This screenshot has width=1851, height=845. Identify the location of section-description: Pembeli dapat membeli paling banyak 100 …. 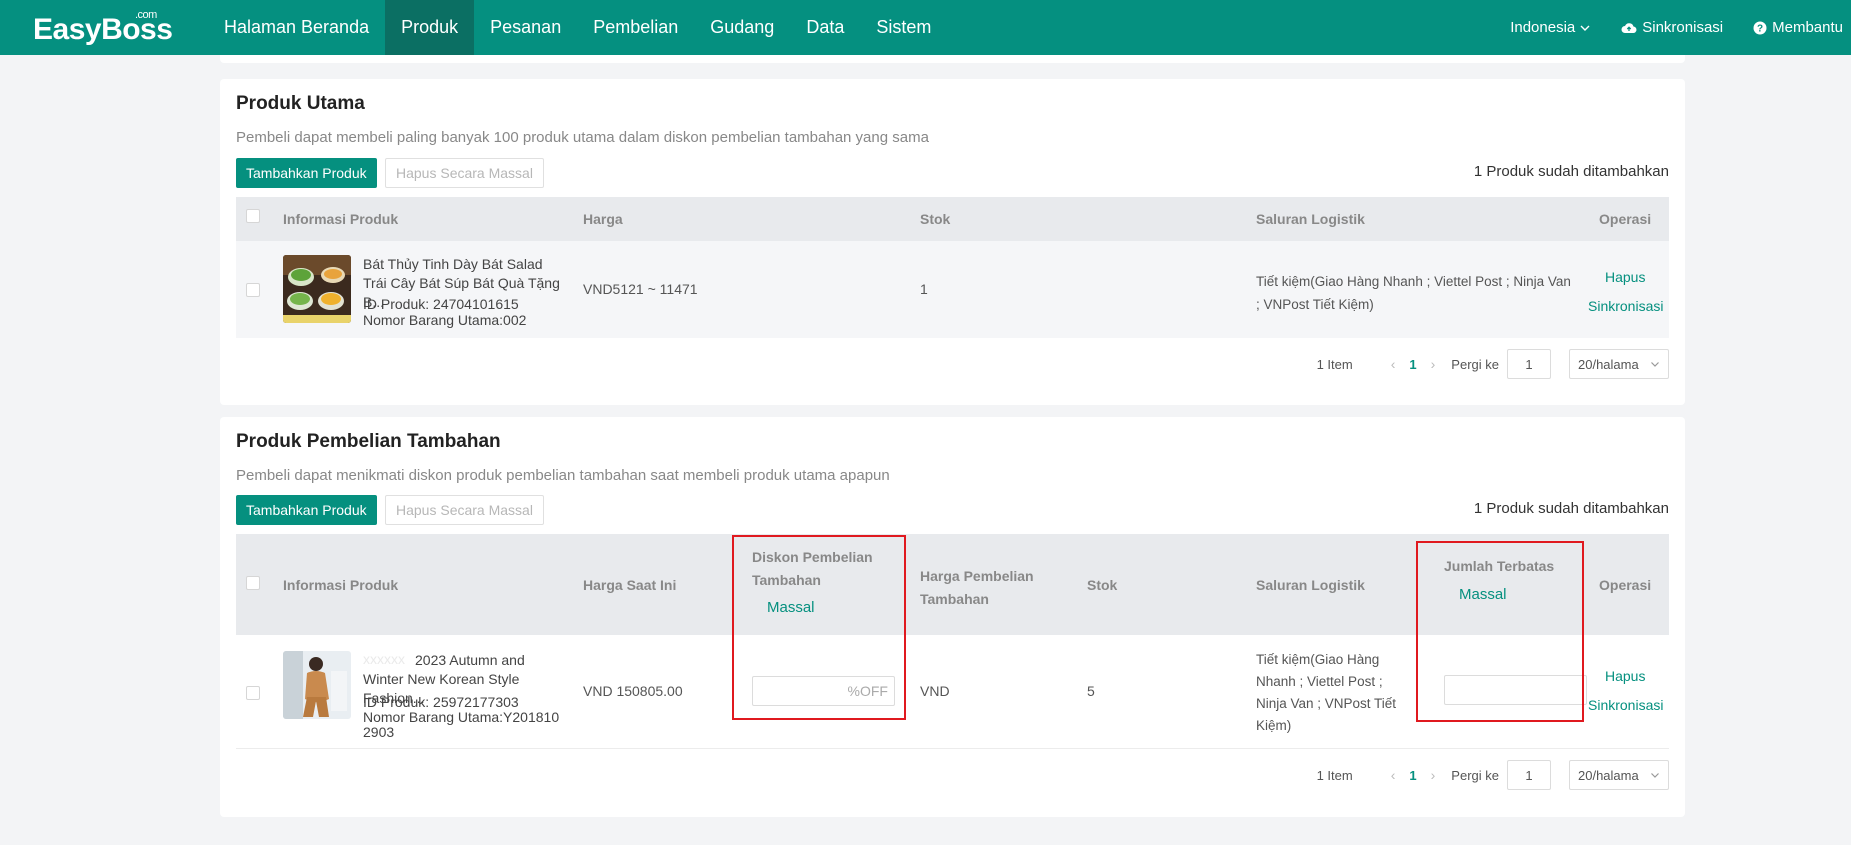
(582, 137).